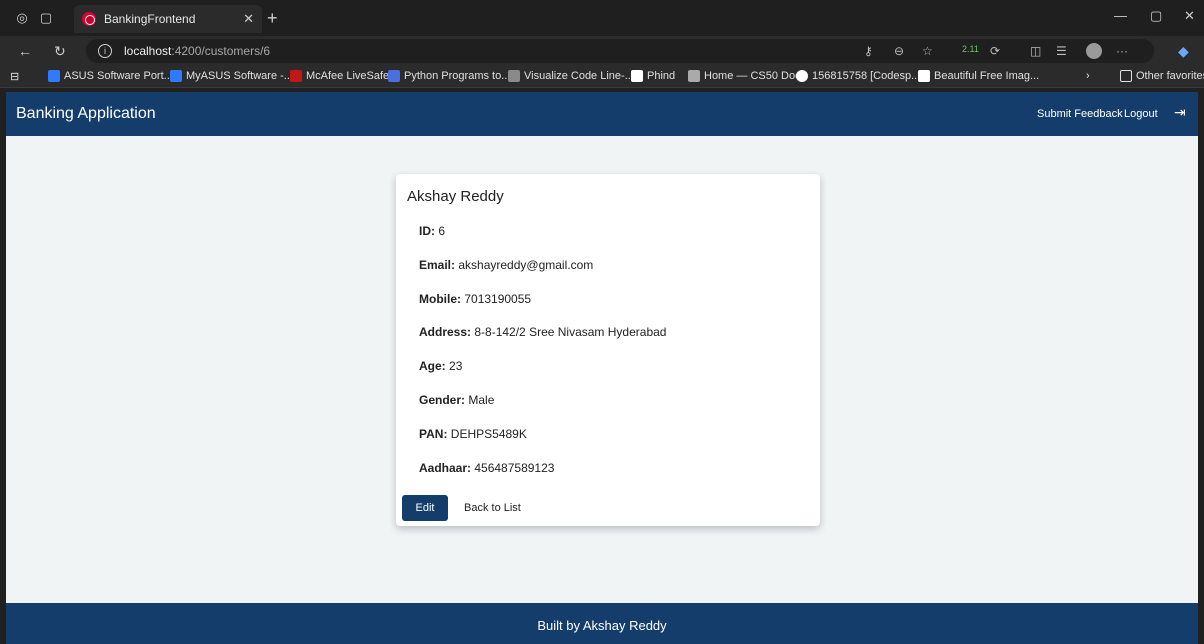 The width and height of the screenshot is (1204, 644). What do you see at coordinates (653, 76) in the screenshot?
I see `bookmark-item: Phind` at bounding box center [653, 76].